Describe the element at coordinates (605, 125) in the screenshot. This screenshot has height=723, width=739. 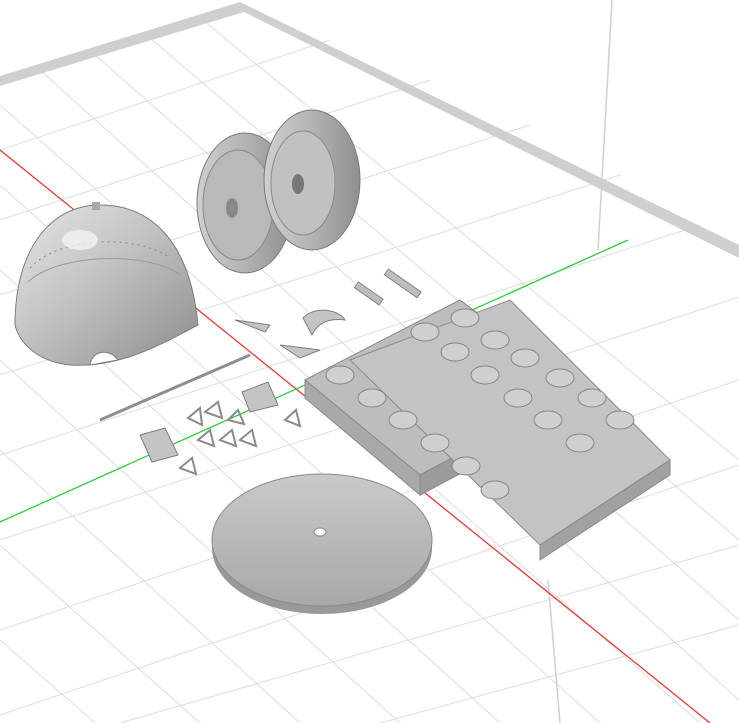
I see `z-axis-line` at that location.